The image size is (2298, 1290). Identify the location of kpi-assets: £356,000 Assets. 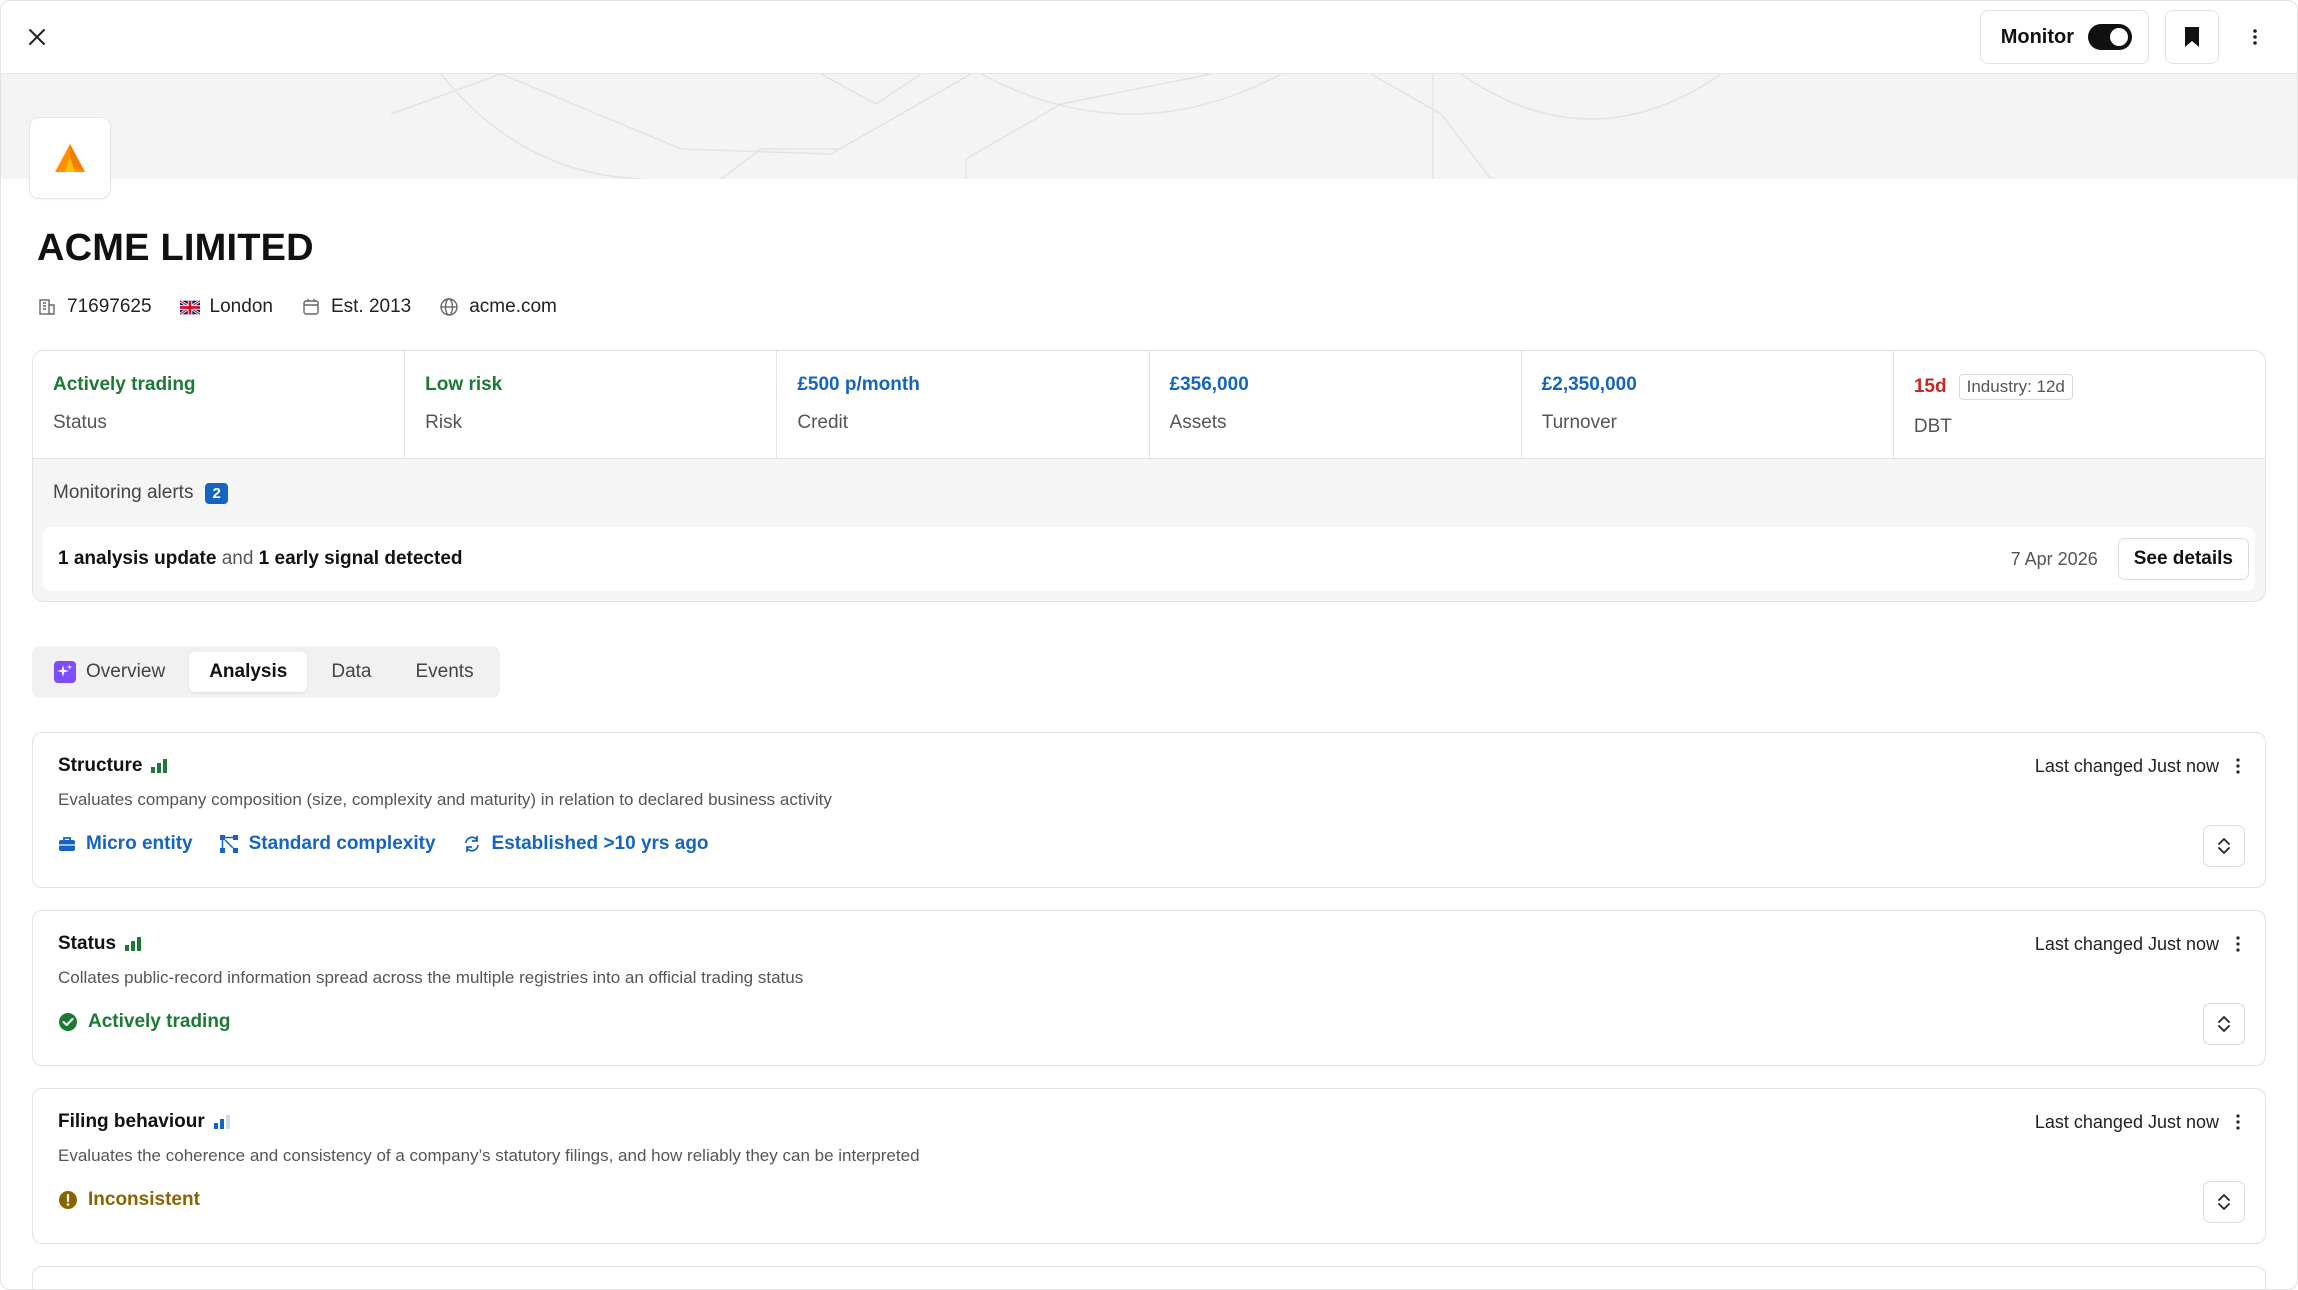
(1336, 404).